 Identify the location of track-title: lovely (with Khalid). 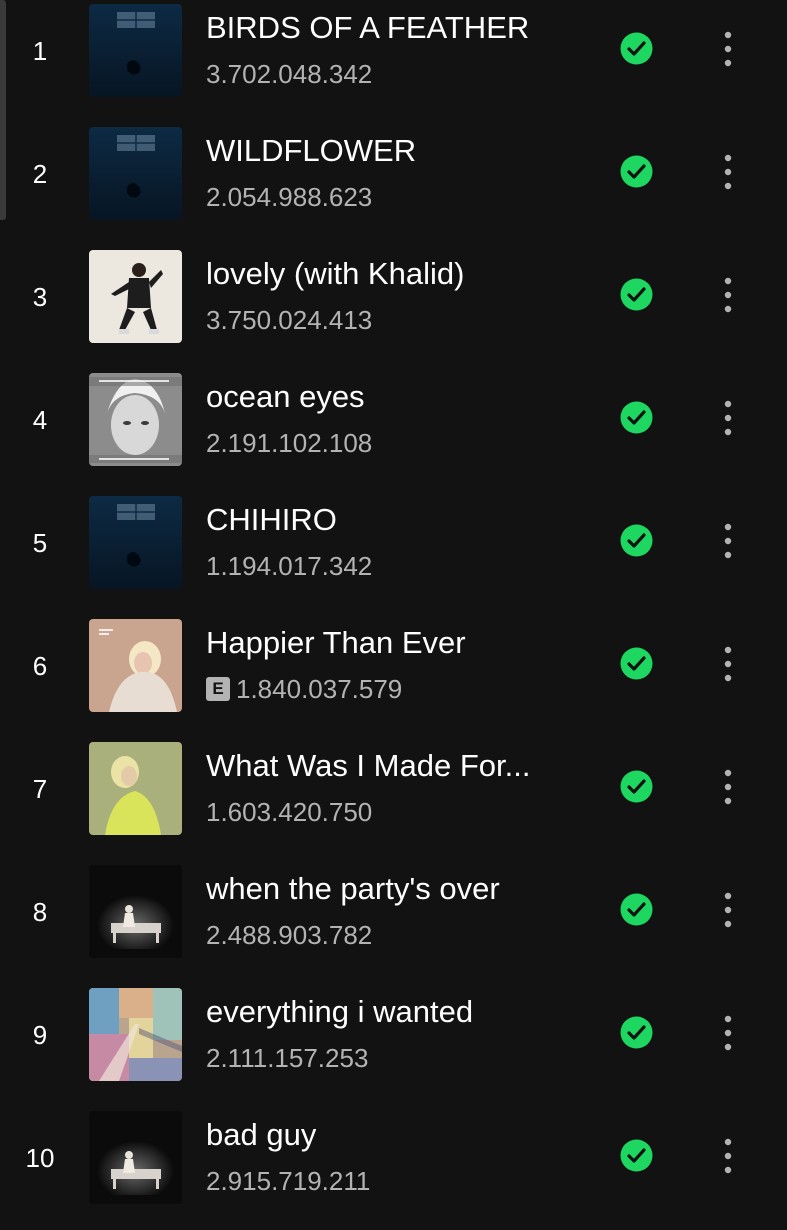
(335, 273).